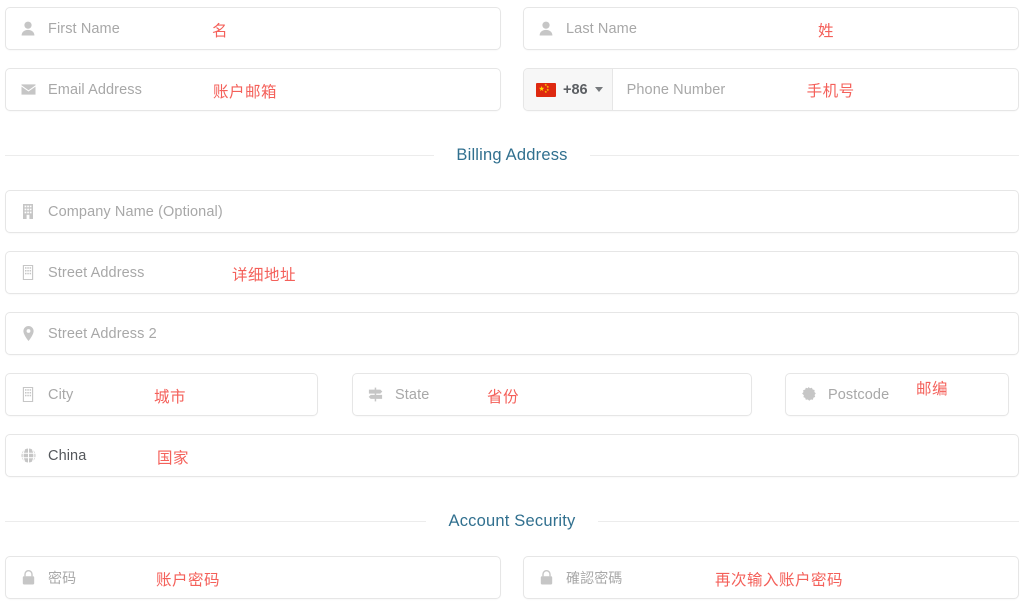  Describe the element at coordinates (512, 455) in the screenshot. I see `country-field: China 国家` at that location.